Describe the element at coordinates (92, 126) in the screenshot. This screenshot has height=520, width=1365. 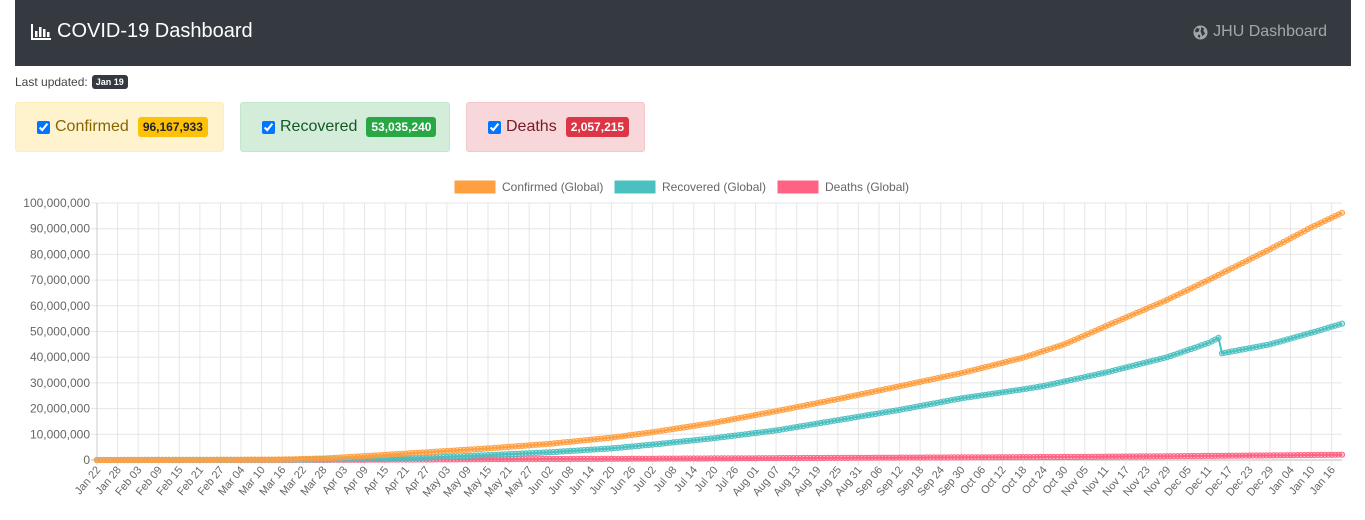
I see `confirmed-label: Confirmed` at that location.